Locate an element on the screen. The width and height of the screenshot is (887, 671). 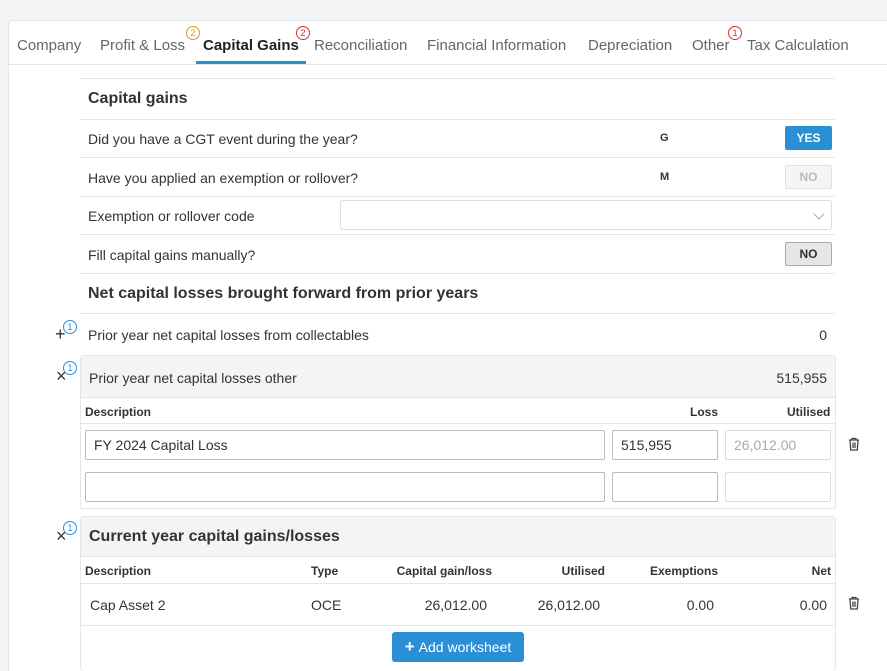
current-year-badge: 1 is located at coordinates (70, 528).